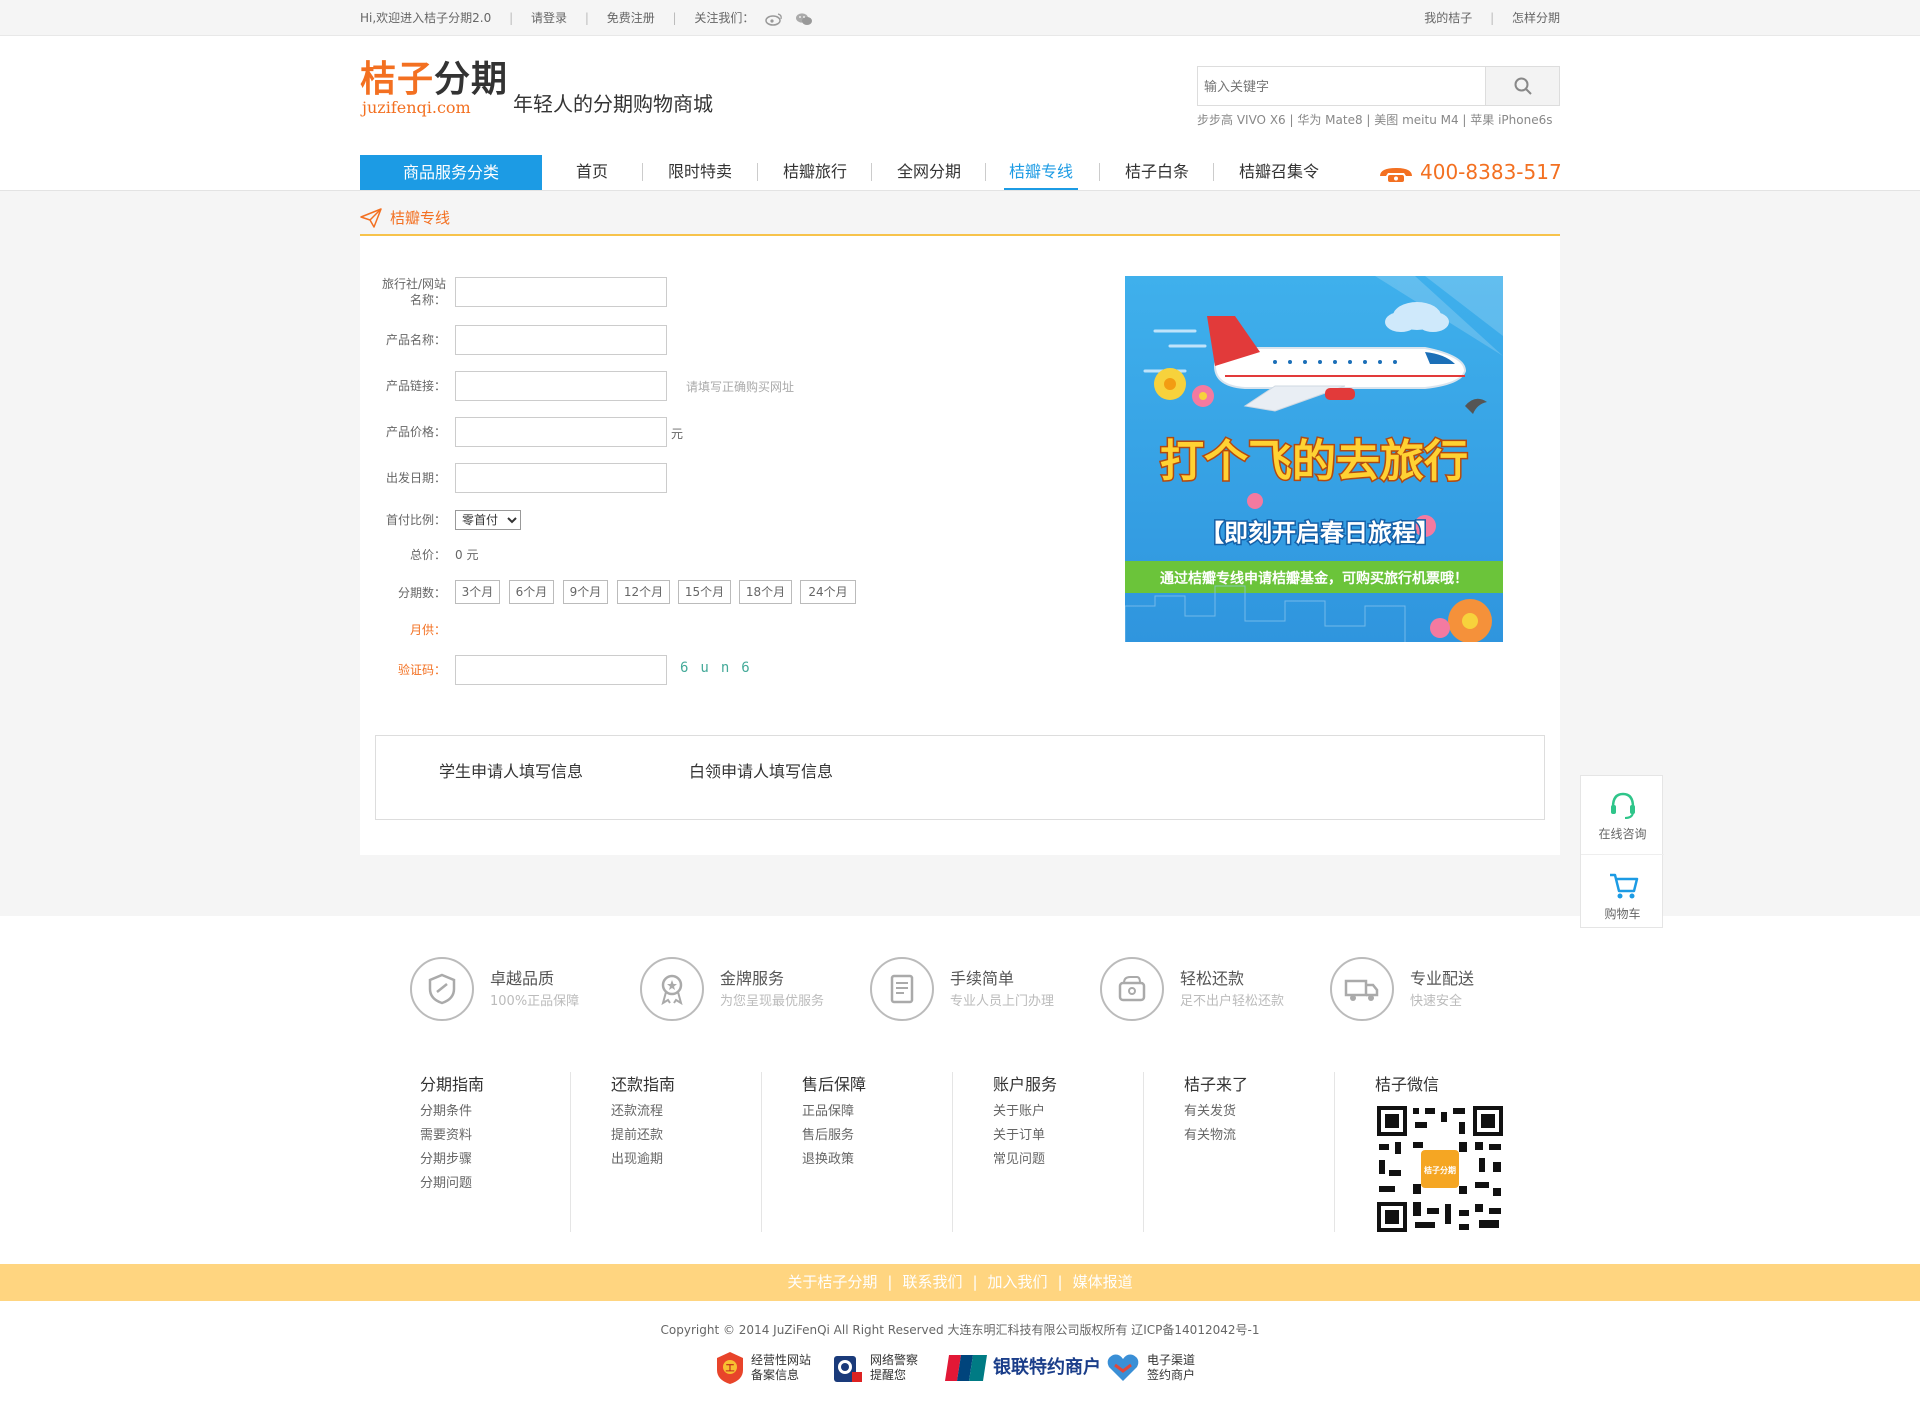 Image resolution: width=1920 pixels, height=1407 pixels. What do you see at coordinates (1018, 1282) in the screenshot?
I see `footer-join: 加入我们` at bounding box center [1018, 1282].